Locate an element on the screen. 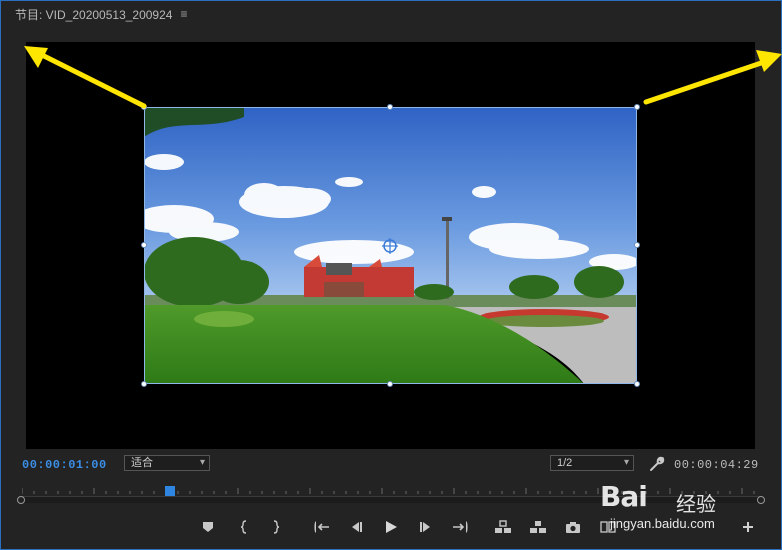 Image resolution: width=782 pixels, height=550 pixels. plus-icon is located at coordinates (748, 527).